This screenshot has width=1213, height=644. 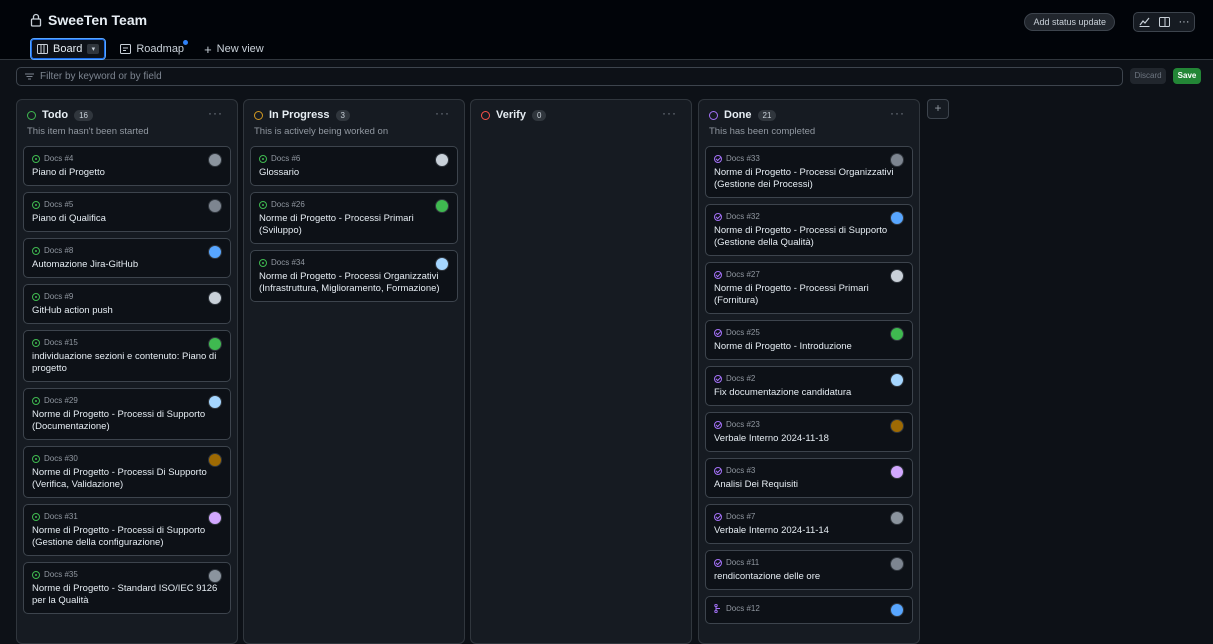 What do you see at coordinates (127, 166) in the screenshot?
I see `issue-card: Docs #4 Piano di Progetto` at bounding box center [127, 166].